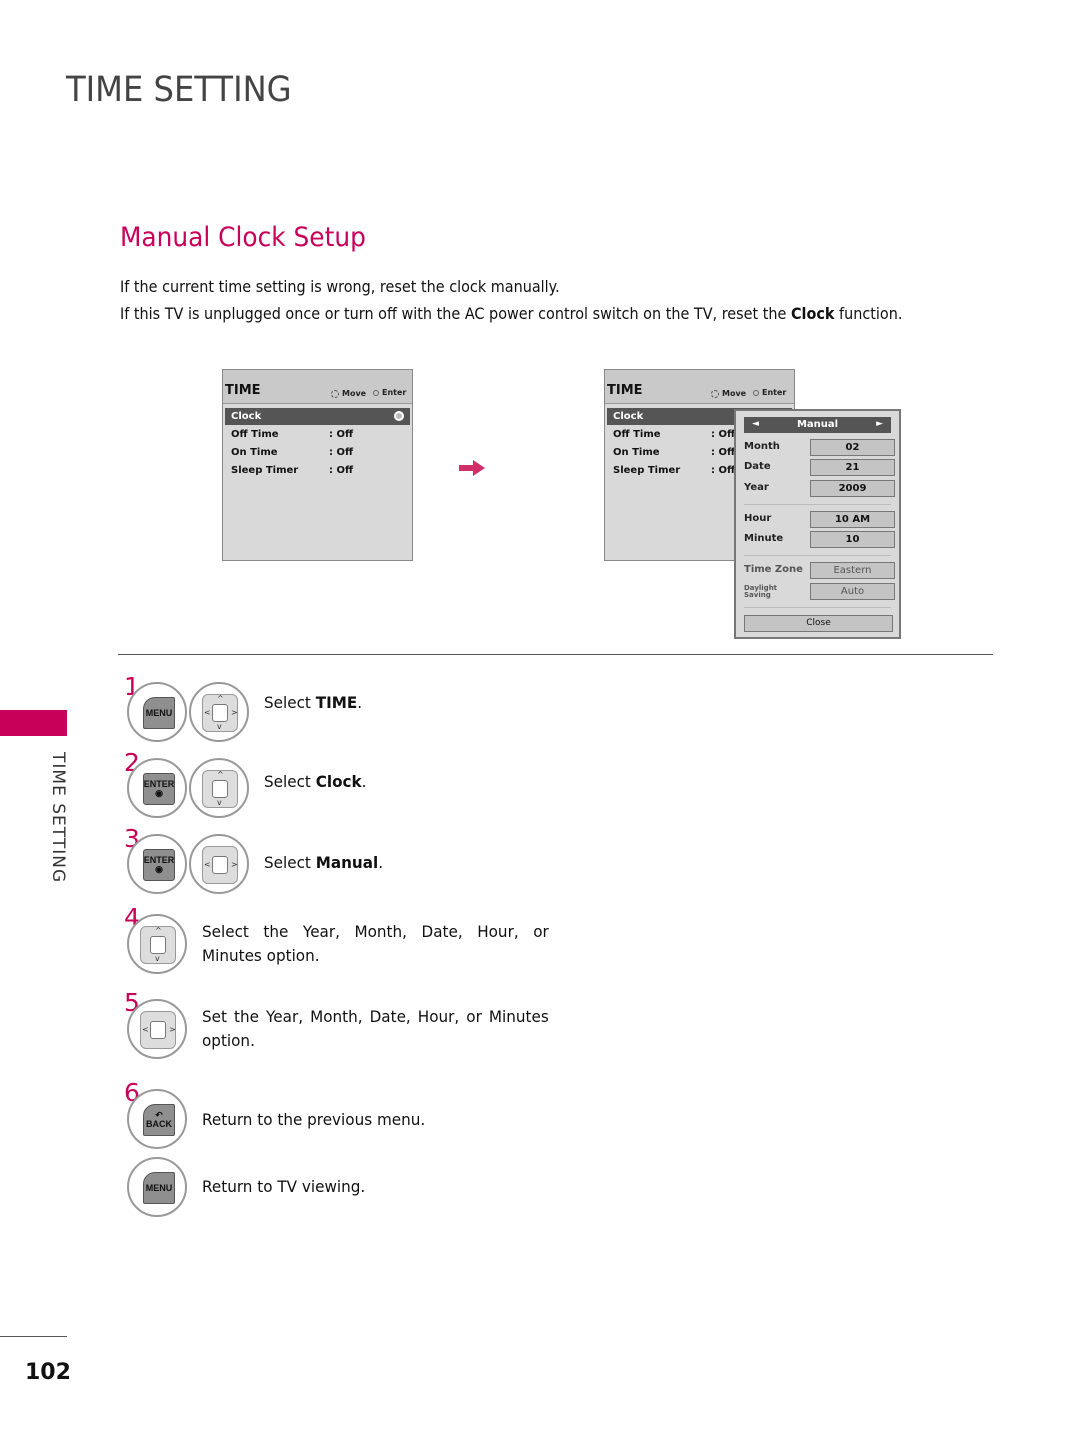 The width and height of the screenshot is (1080, 1439). I want to click on next-step-arrow-icon, so click(472, 468).